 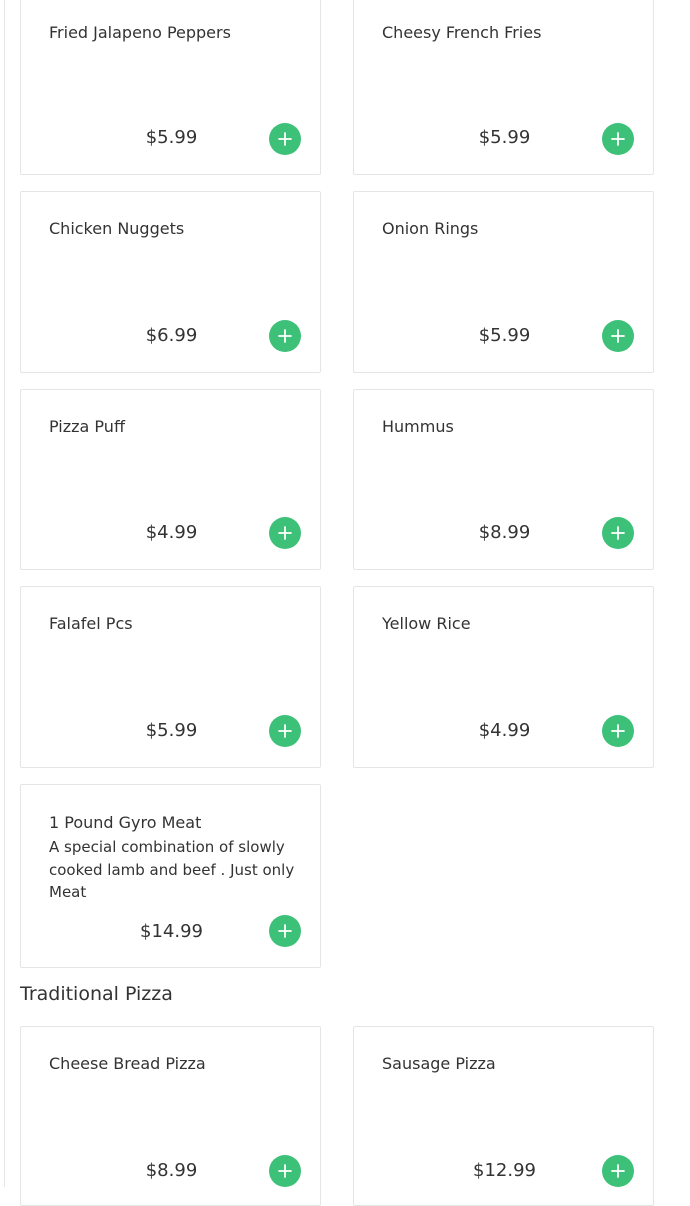 What do you see at coordinates (96, 994) in the screenshot?
I see `section-title-traditional-pizza: Traditional Pizza` at bounding box center [96, 994].